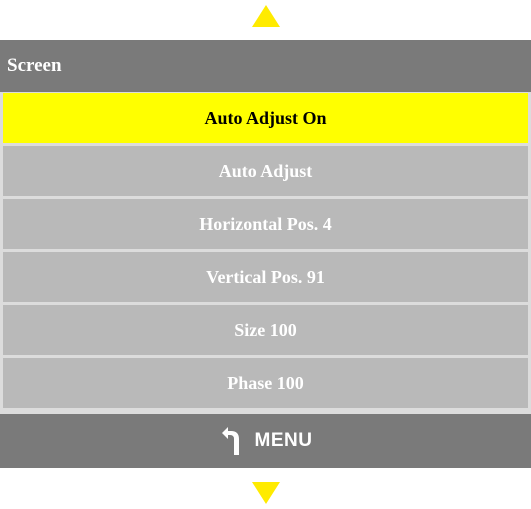 Image resolution: width=531 pixels, height=509 pixels. What do you see at coordinates (265, 66) in the screenshot?
I see `panel-title: Screen` at bounding box center [265, 66].